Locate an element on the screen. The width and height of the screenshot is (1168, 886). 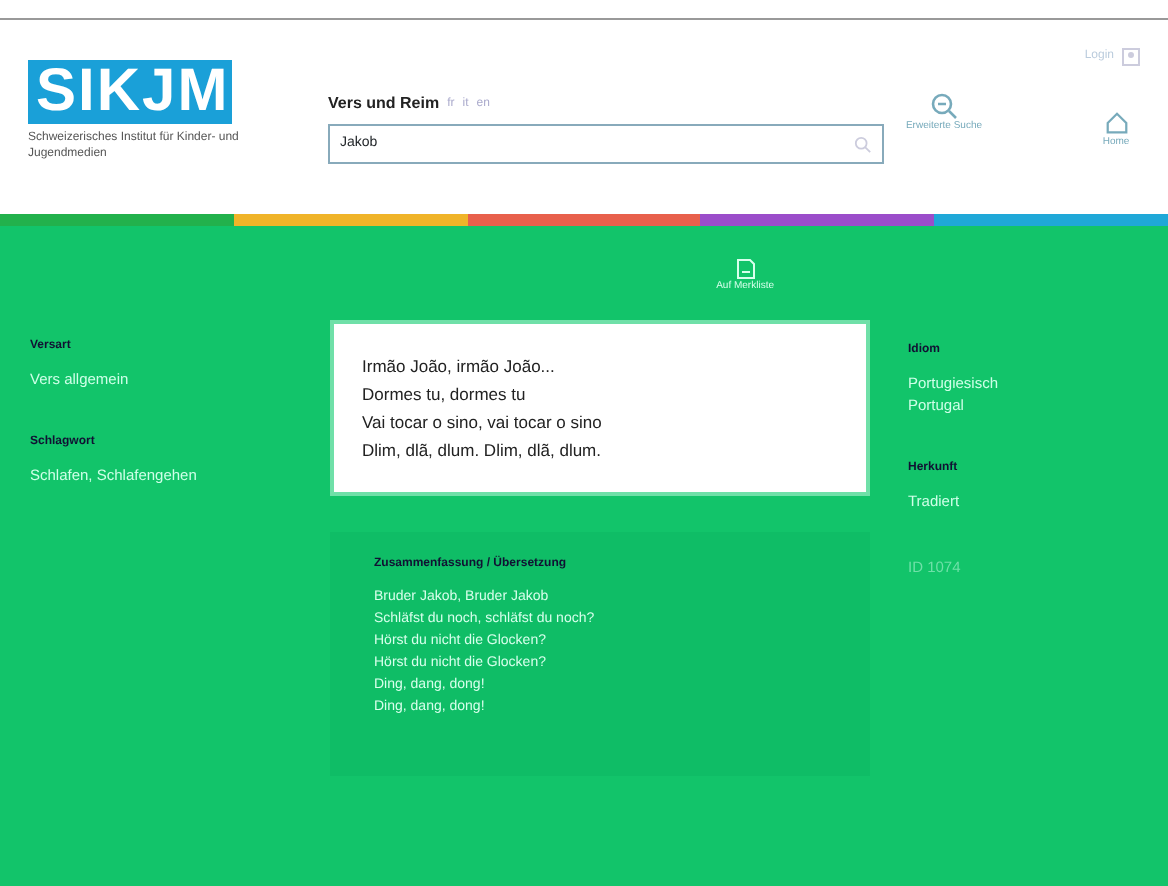
verse-line: Dlim, dlã, dlum. Dlim, dlã, dlum. is located at coordinates (483, 450).